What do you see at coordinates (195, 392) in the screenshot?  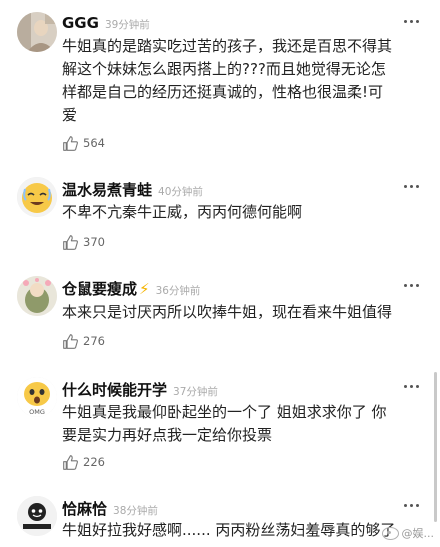 I see `timestamp: 37分钟前` at bounding box center [195, 392].